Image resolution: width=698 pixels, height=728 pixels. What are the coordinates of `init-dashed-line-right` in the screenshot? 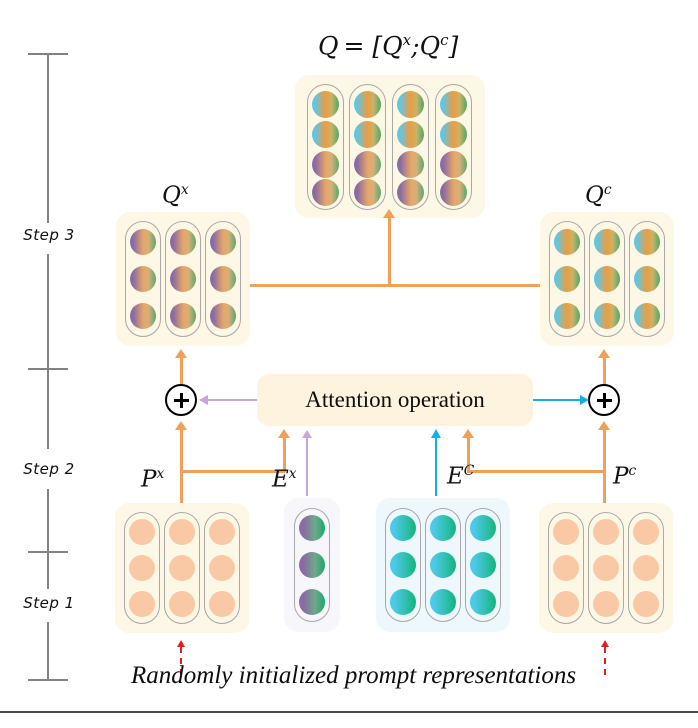 It's located at (605, 661).